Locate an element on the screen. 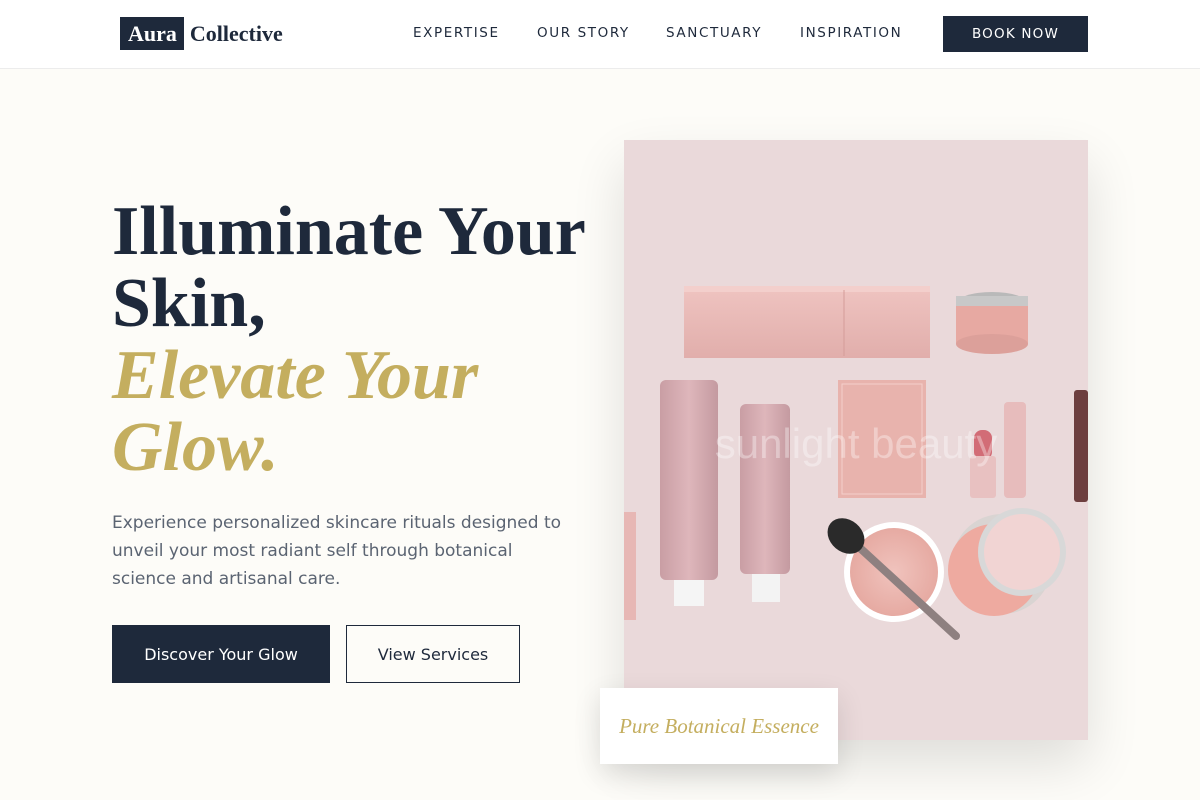 This screenshot has height=800, width=1200. long-box is located at coordinates (807, 322).